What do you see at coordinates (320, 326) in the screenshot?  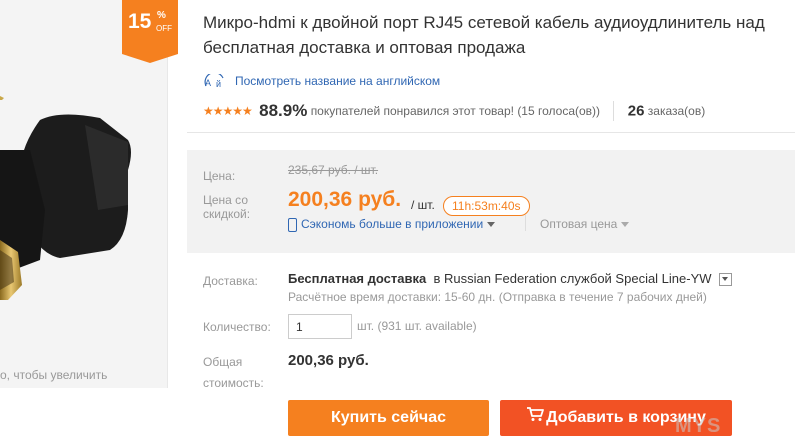 I see `quantity-input` at bounding box center [320, 326].